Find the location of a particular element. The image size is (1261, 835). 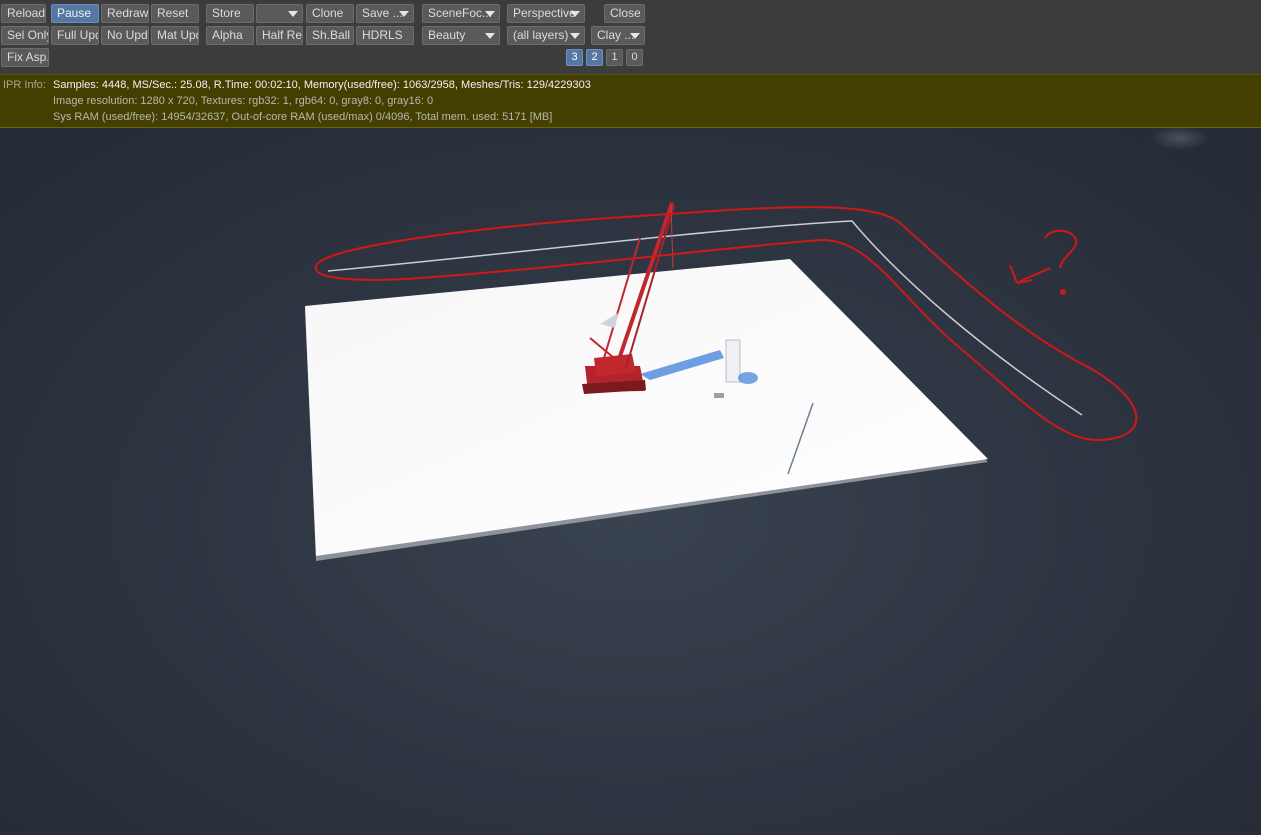

store-slot-dropdown is located at coordinates (279, 13).